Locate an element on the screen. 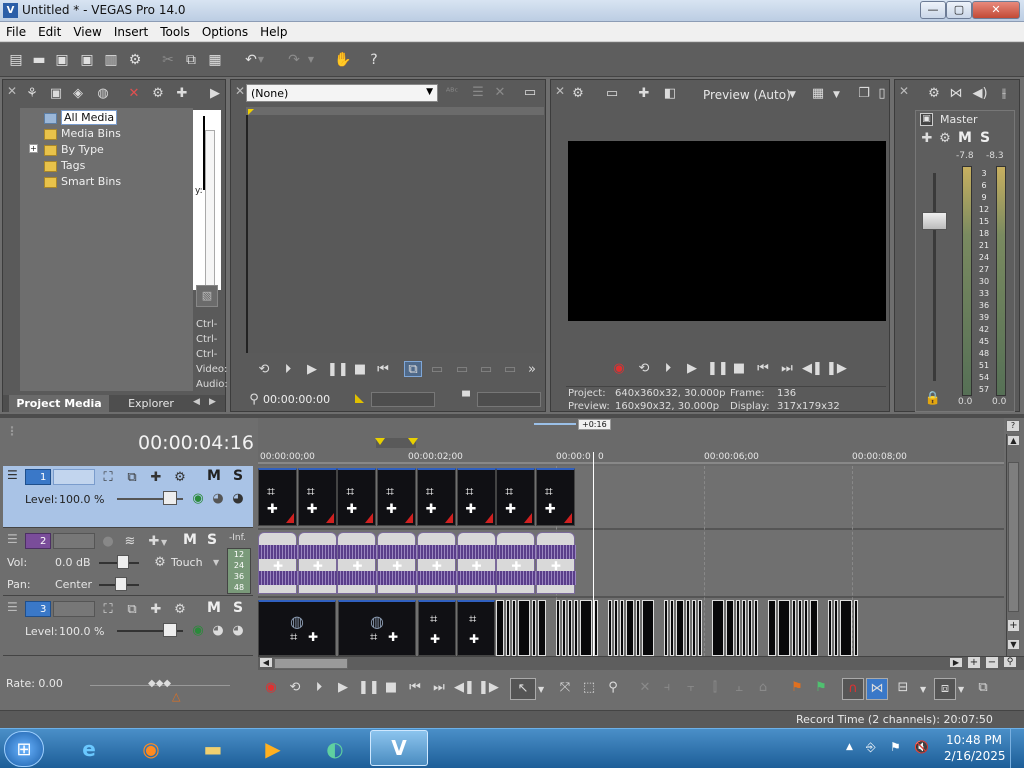 Image resolution: width=1024 pixels, height=768 pixels. show-desktop-button is located at coordinates (1017, 748).